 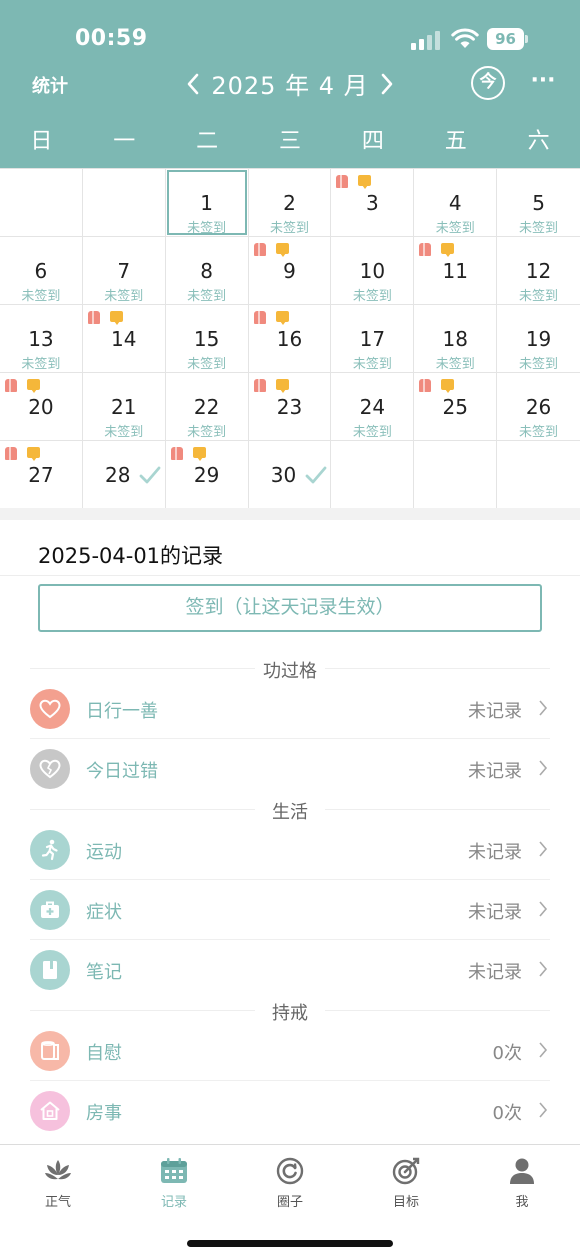 I want to click on calendar-day-cell: 17 未签到, so click(x=373, y=339).